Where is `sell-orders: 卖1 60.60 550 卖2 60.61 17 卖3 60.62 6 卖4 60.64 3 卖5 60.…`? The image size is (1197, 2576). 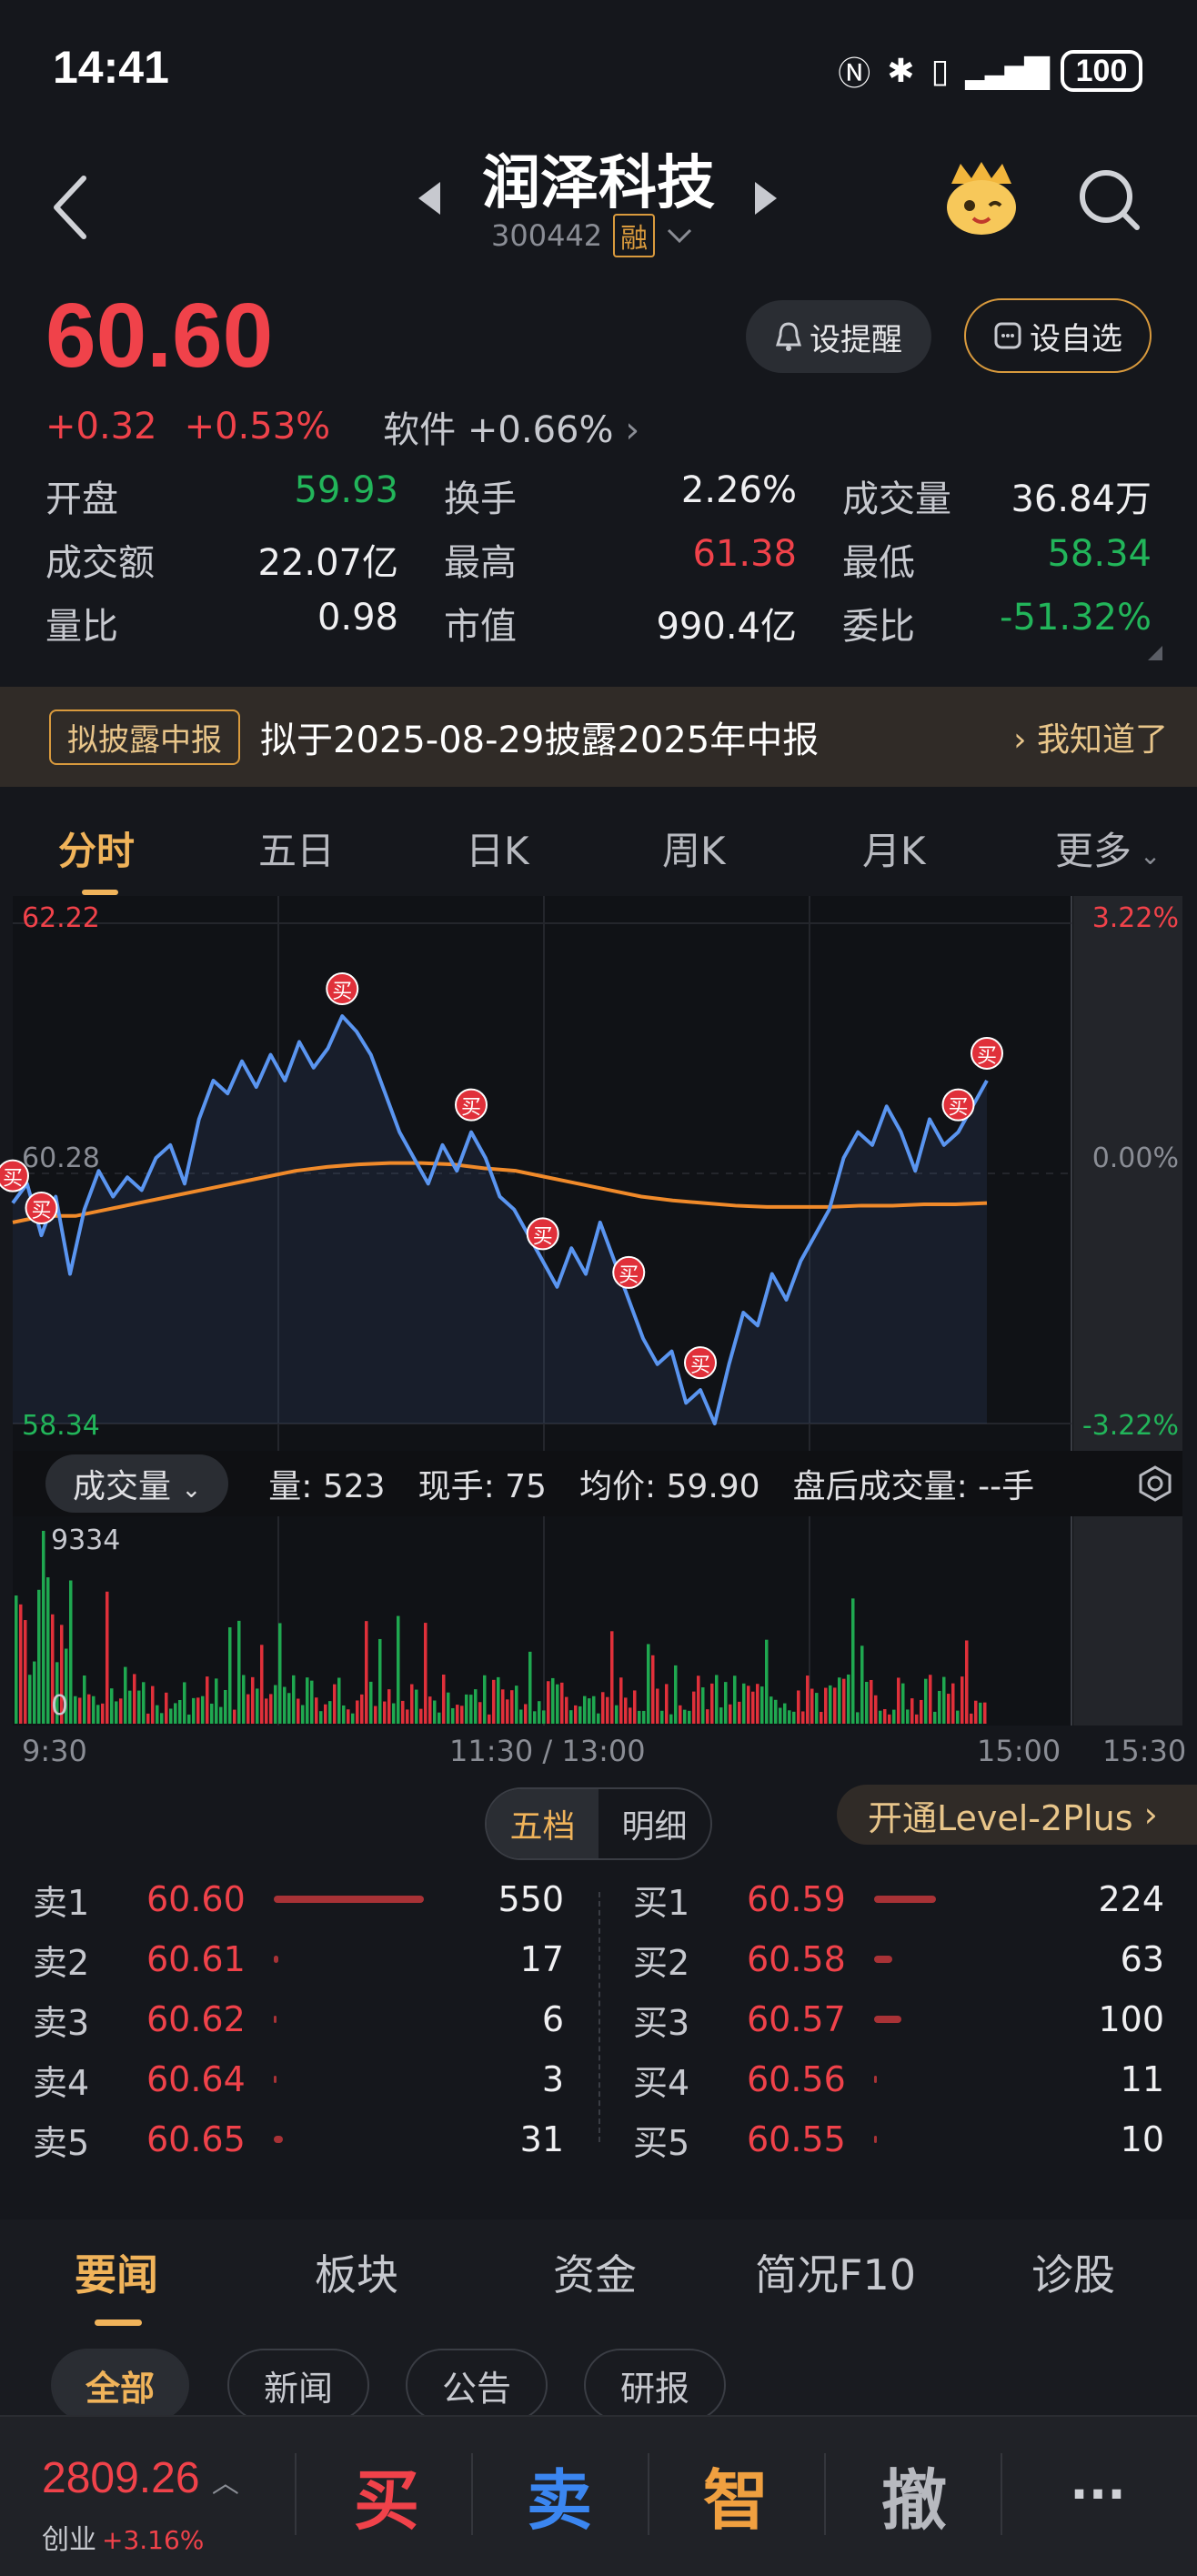 sell-orders: 卖1 60.60 550 卖2 60.61 17 卖3 60.62 6 卖4 60.64 3 卖5 60.… is located at coordinates (298, 2019).